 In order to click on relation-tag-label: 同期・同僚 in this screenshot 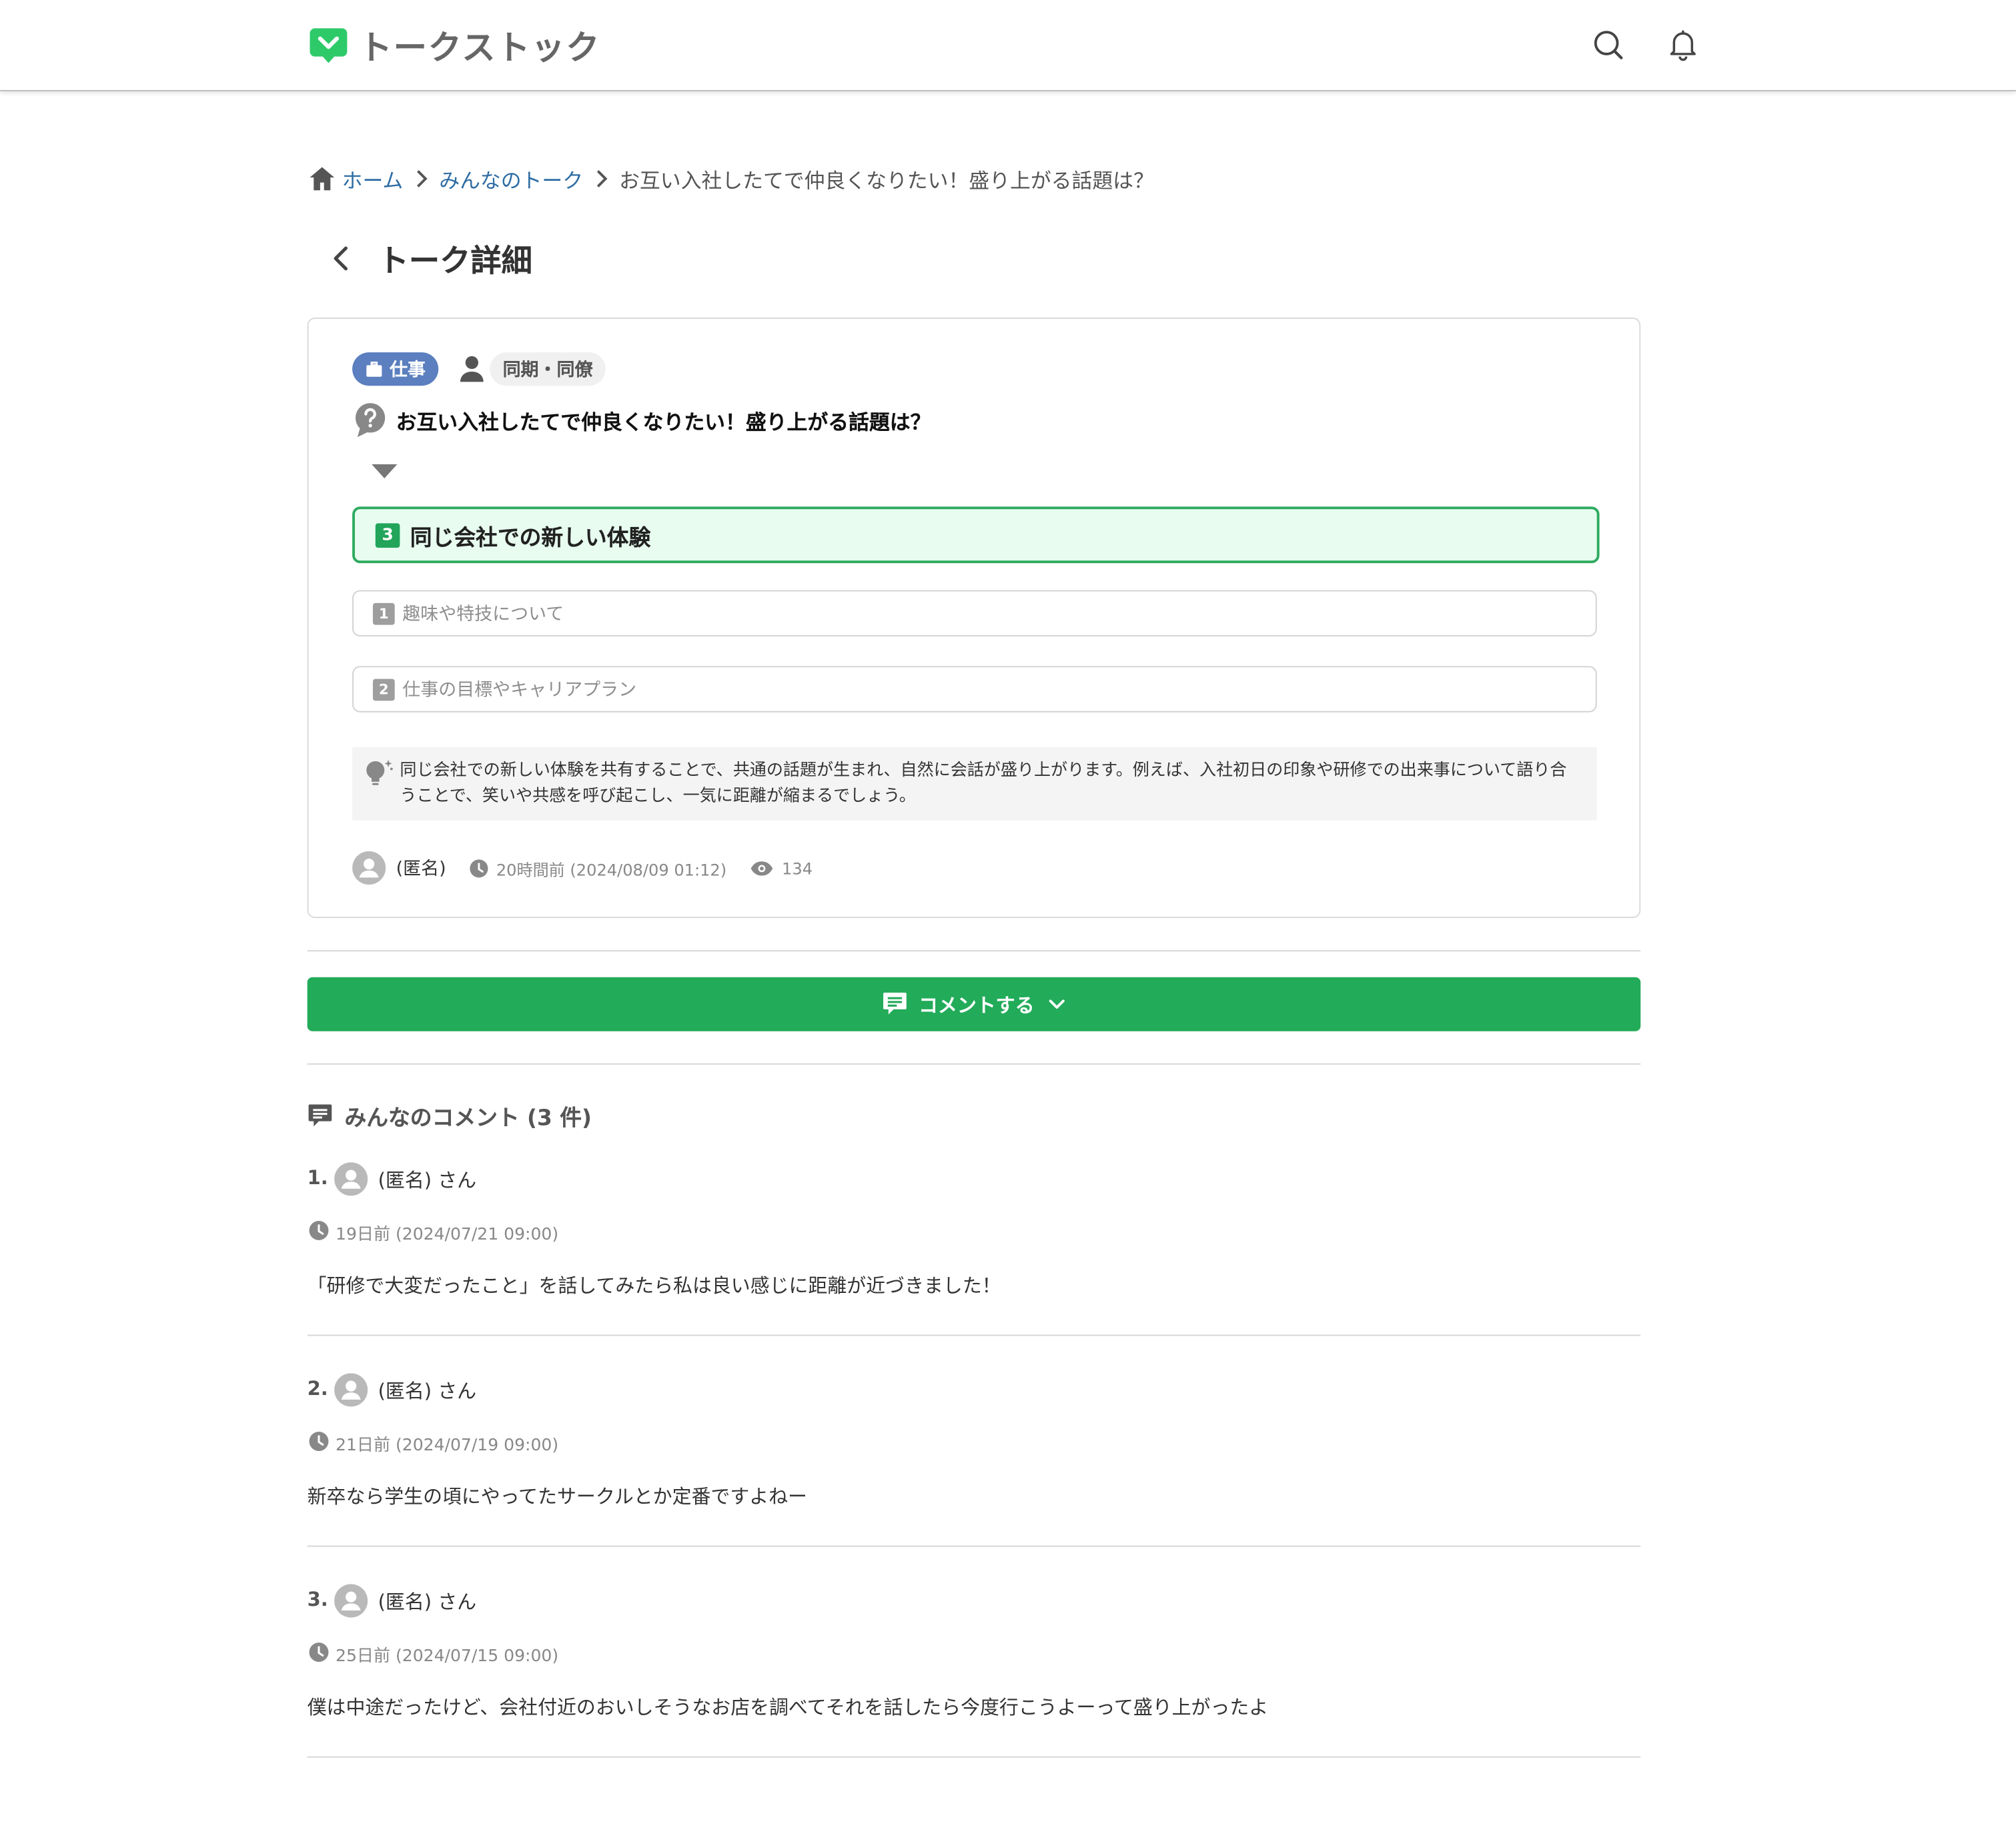, I will do `click(547, 371)`.